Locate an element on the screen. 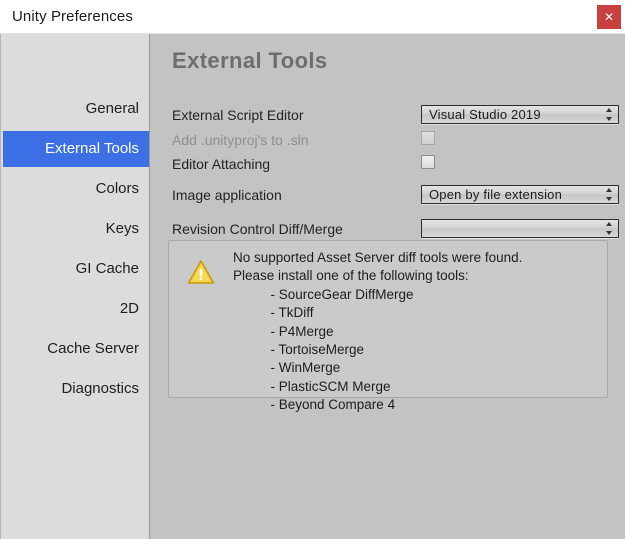 The height and width of the screenshot is (539, 625). sidebar-item-gi-cache: GI Cache is located at coordinates (76, 269).